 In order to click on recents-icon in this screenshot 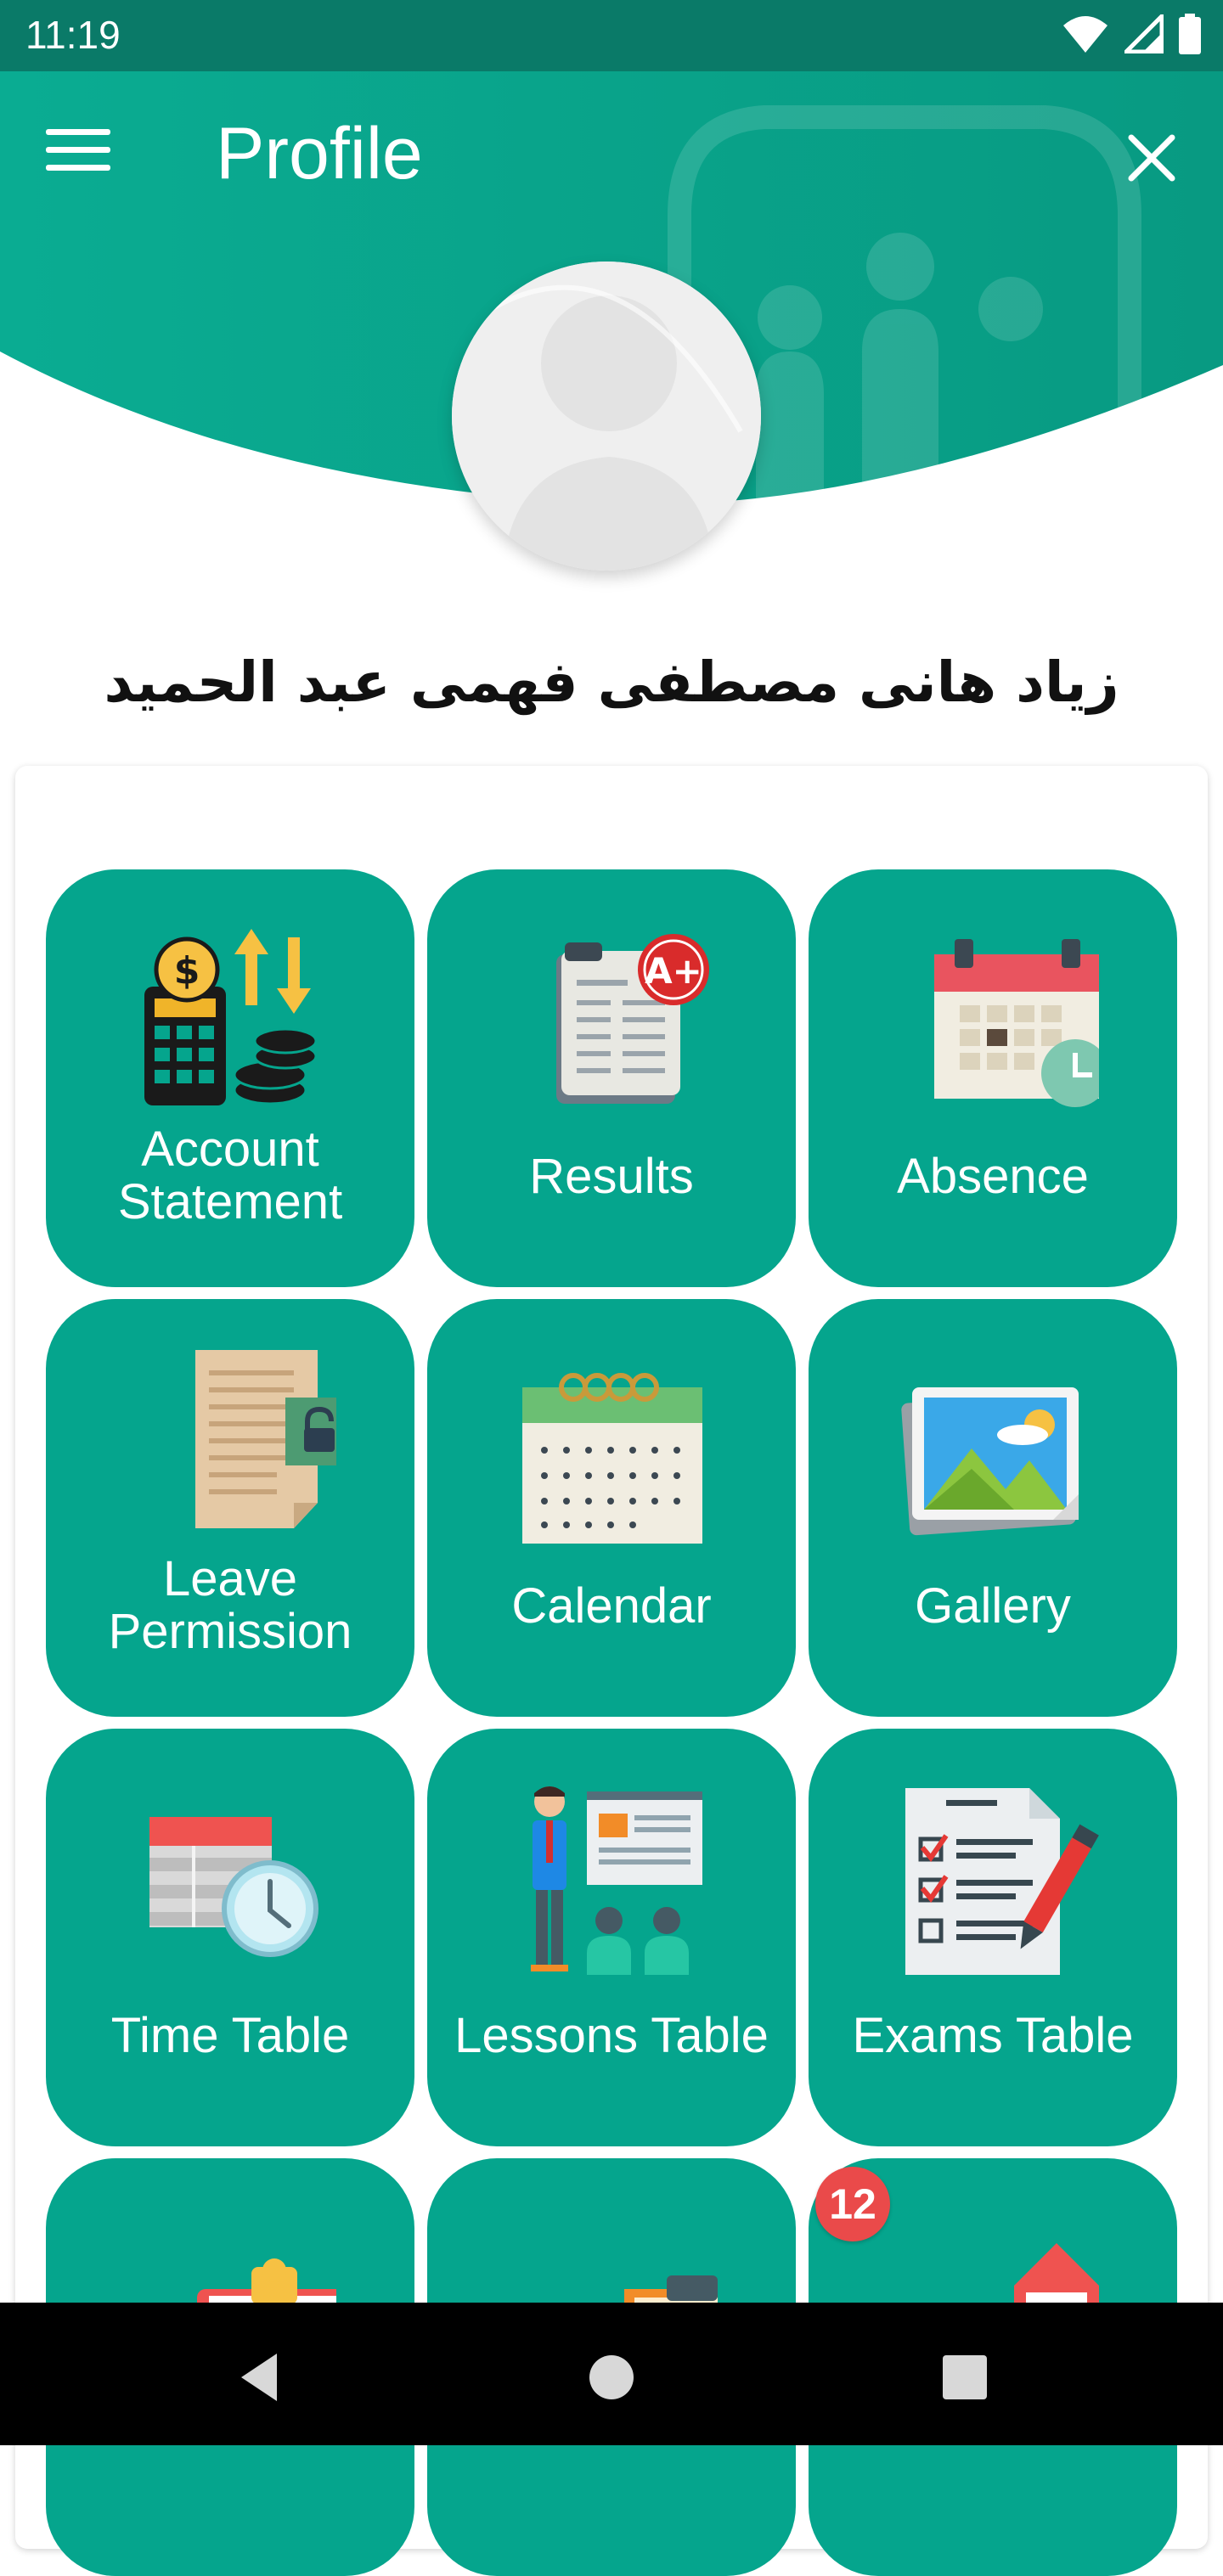, I will do `click(965, 2377)`.